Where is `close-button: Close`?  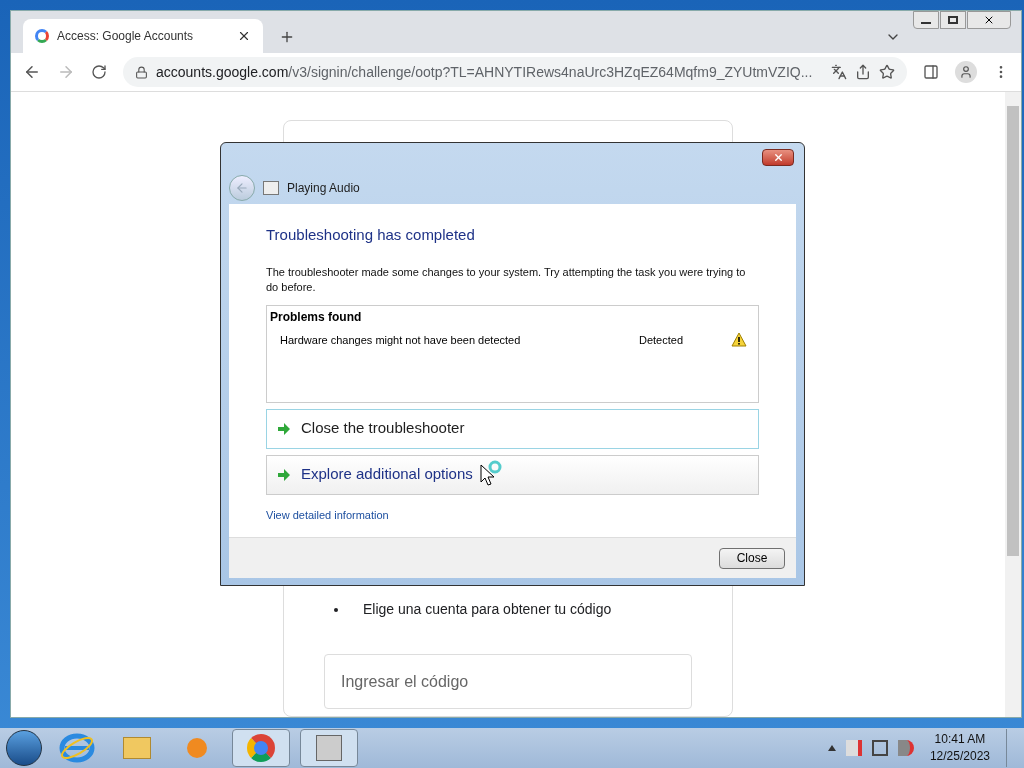 close-button: Close is located at coordinates (752, 558).